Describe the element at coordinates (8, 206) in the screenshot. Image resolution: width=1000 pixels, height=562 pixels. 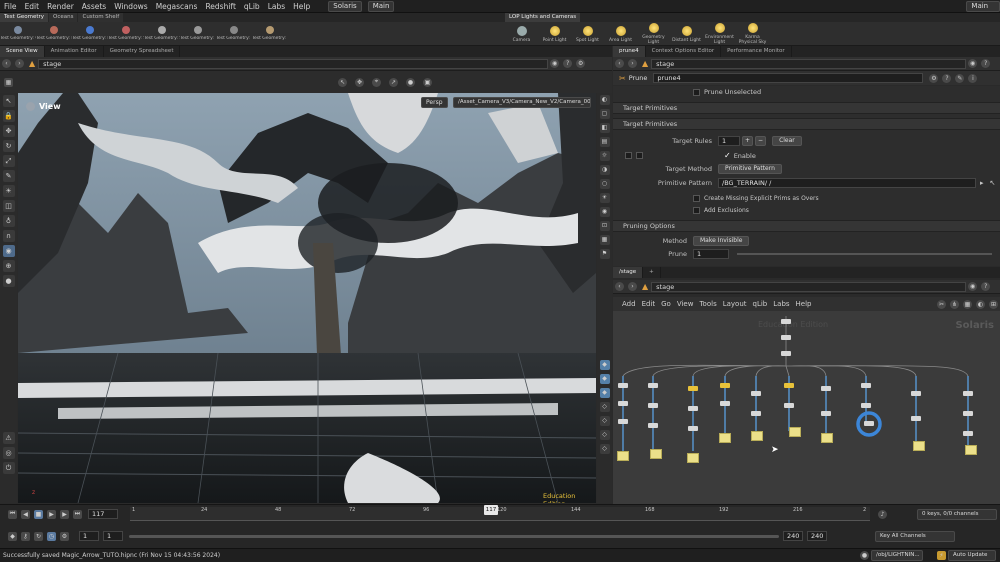
I see `camera-view-icon: ◫` at that location.